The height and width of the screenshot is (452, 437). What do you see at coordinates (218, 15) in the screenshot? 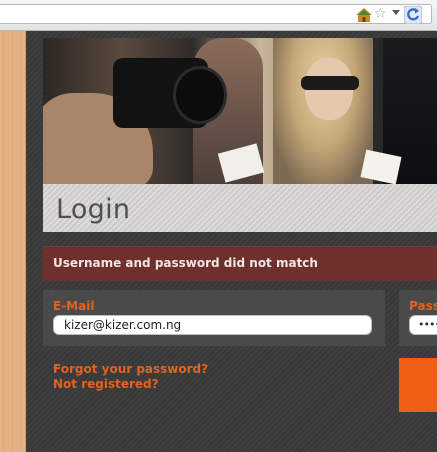
I see `browser-toolbar: ☆` at bounding box center [218, 15].